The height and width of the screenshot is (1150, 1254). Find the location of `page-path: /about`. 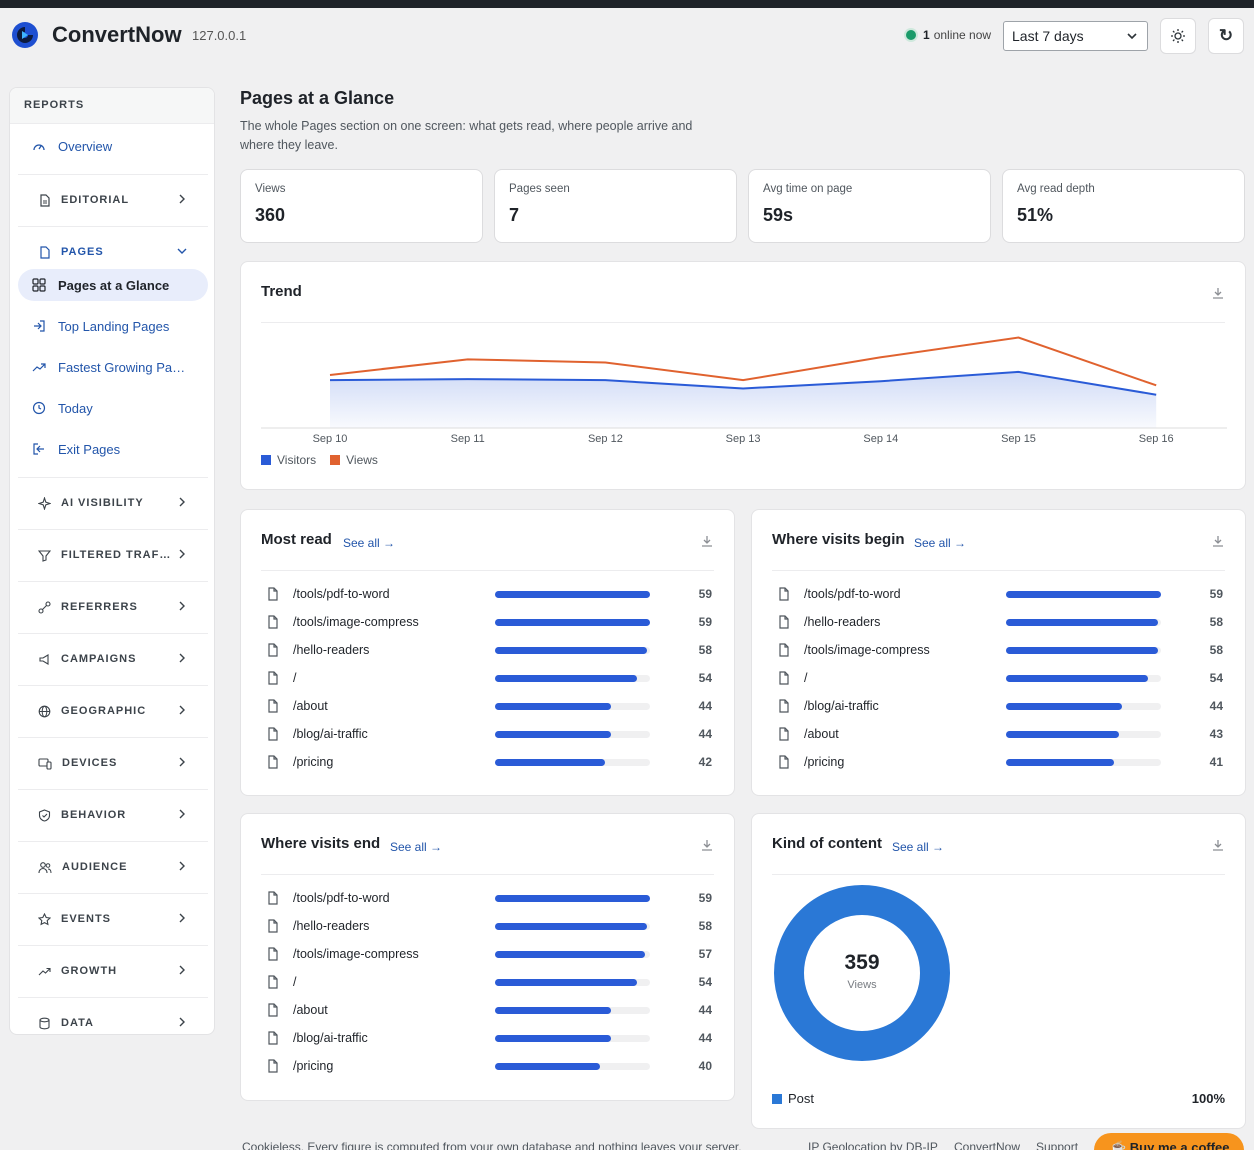

page-path: /about is located at coordinates (310, 706).